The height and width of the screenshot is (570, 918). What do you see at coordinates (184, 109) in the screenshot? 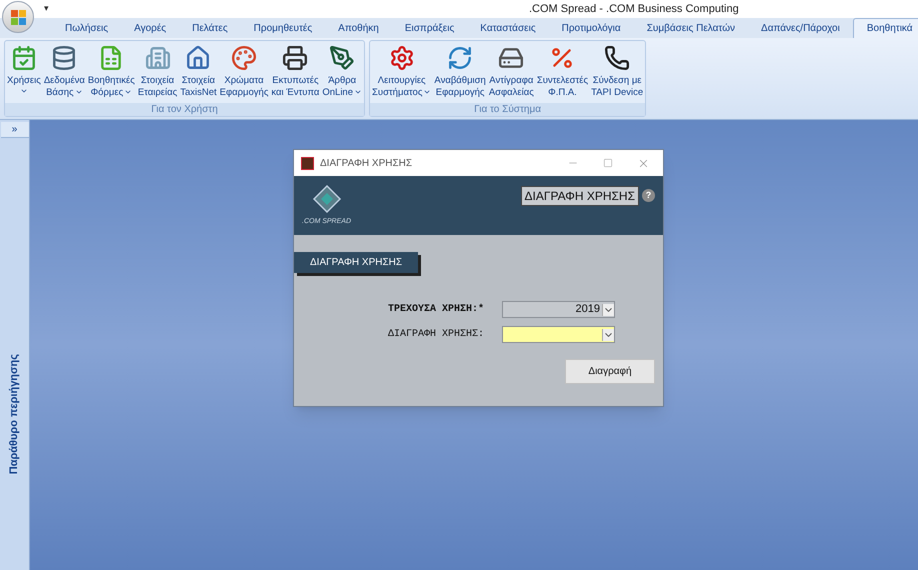
I see `group-title: Για τον Χρήστη` at bounding box center [184, 109].